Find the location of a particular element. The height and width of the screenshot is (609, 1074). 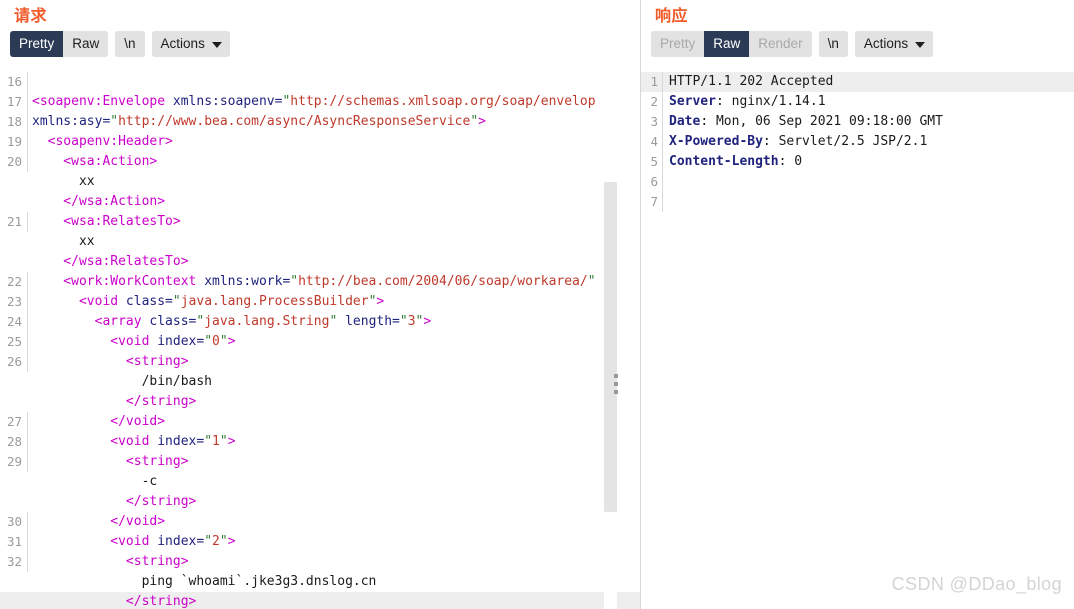

token-attr: class= is located at coordinates (173, 321).